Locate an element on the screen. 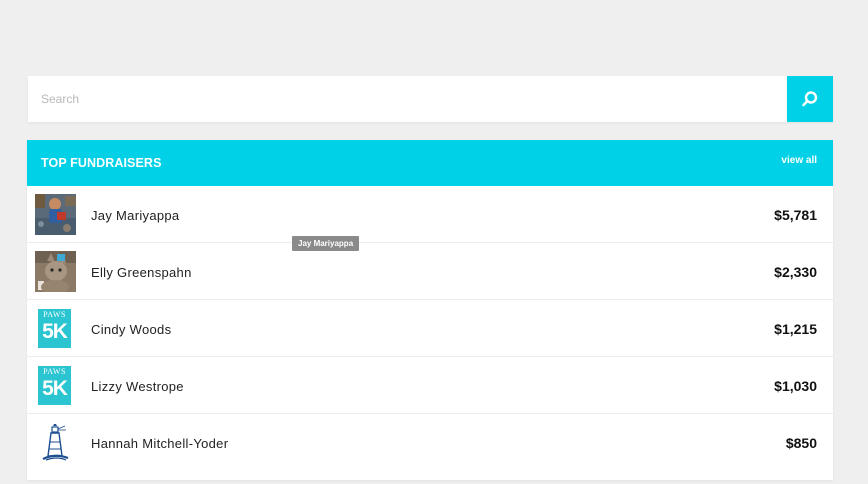 The width and height of the screenshot is (868, 484). cat-photo-icon is located at coordinates (55, 271).